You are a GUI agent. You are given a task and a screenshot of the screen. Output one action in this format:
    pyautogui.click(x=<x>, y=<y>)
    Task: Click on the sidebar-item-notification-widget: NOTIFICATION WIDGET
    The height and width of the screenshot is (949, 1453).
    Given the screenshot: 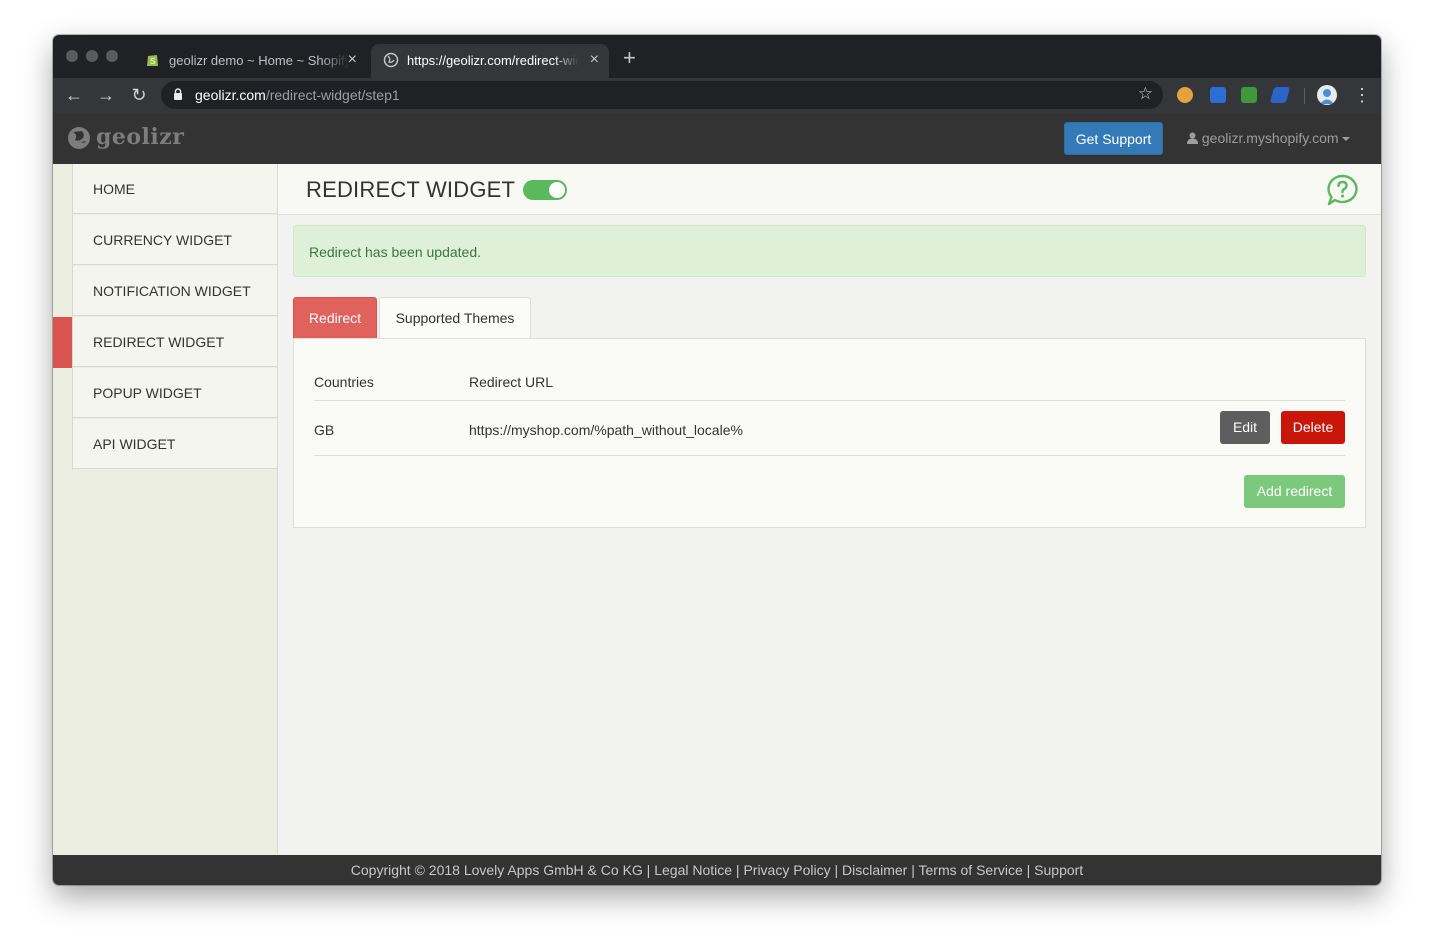 What is the action you would take?
    pyautogui.click(x=175, y=291)
    